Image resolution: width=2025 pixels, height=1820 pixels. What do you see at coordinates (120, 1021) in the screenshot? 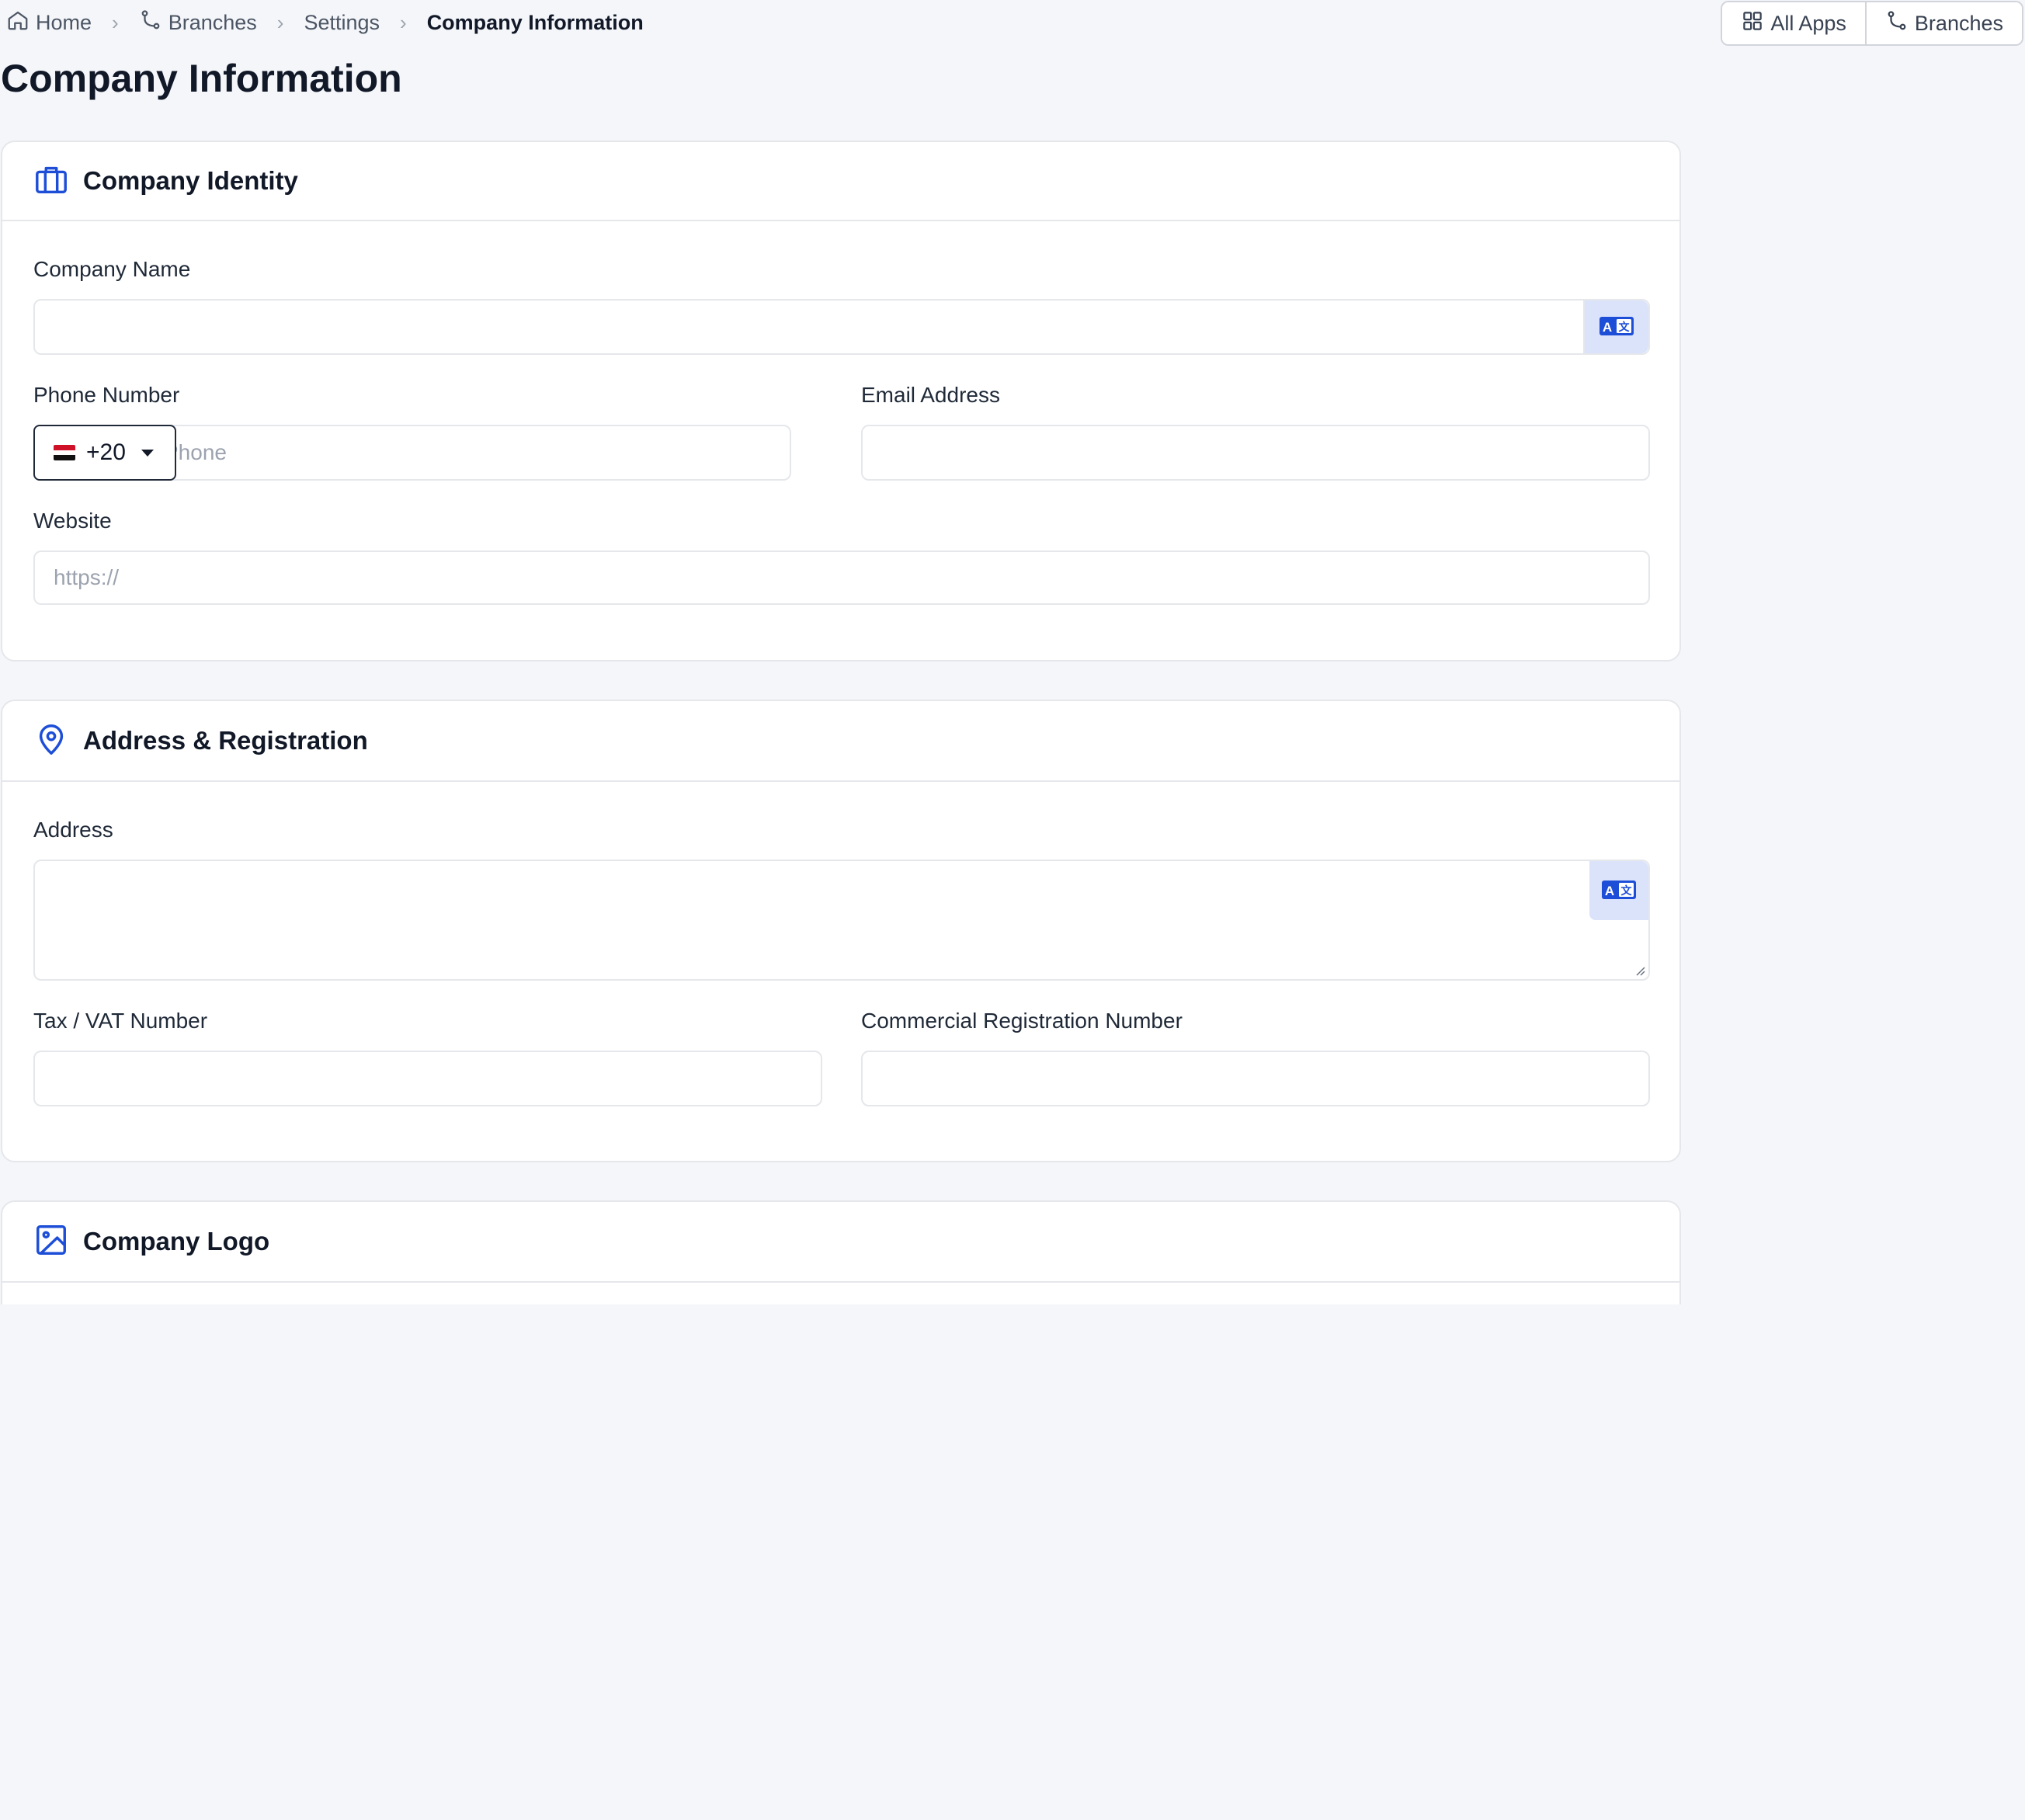
I see `tax-vat-label: Tax / VAT Number` at bounding box center [120, 1021].